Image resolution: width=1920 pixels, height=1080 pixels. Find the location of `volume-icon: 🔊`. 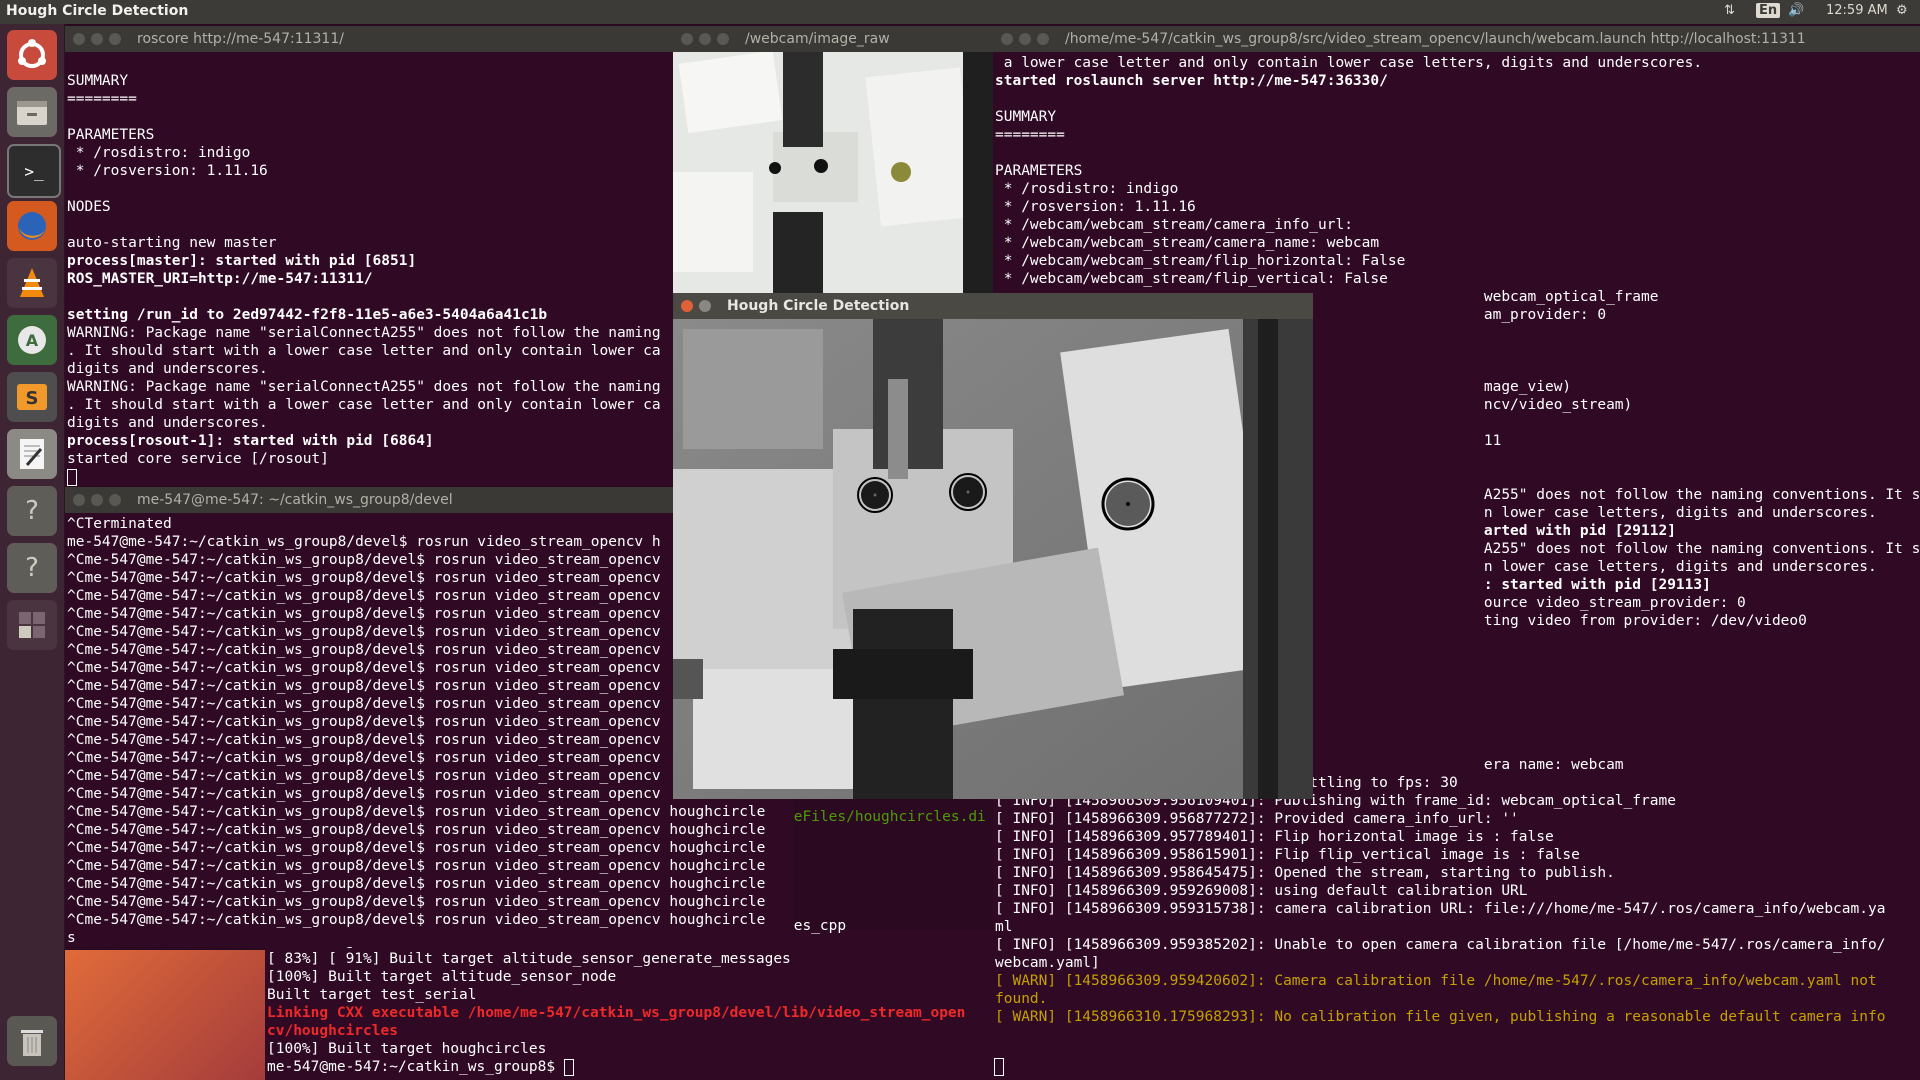

volume-icon: 🔊 is located at coordinates (1796, 10).